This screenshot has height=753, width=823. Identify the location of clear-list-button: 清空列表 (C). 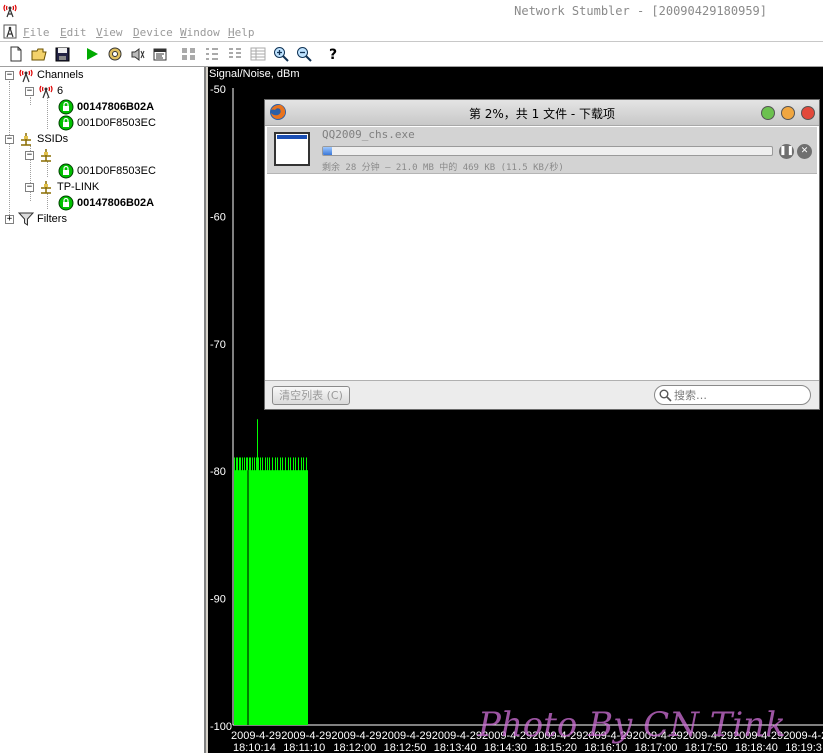
(311, 395).